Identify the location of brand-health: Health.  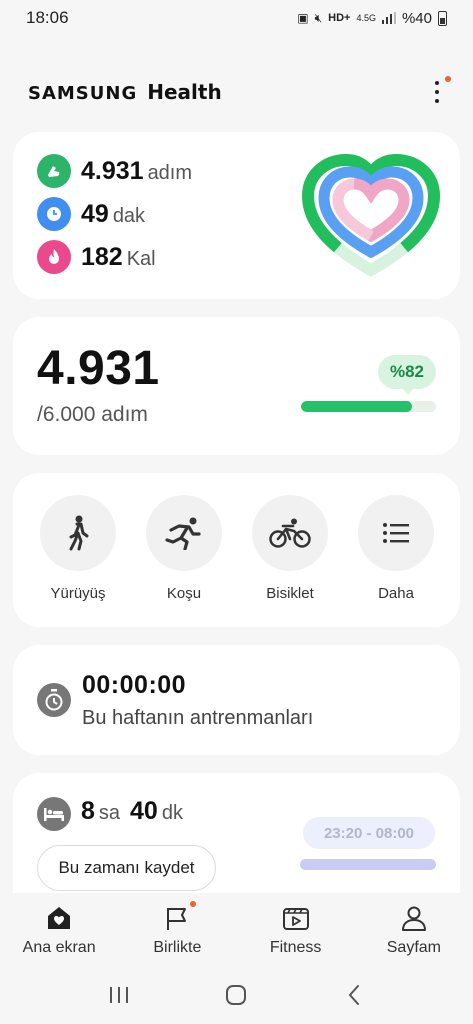
(184, 92).